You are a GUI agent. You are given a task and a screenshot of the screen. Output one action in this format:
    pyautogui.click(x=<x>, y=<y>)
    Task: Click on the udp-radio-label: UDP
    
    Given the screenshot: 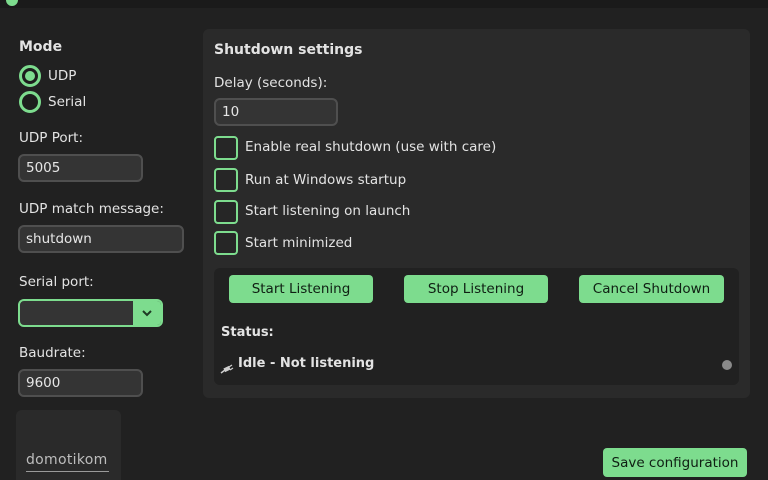 What is the action you would take?
    pyautogui.click(x=62, y=76)
    